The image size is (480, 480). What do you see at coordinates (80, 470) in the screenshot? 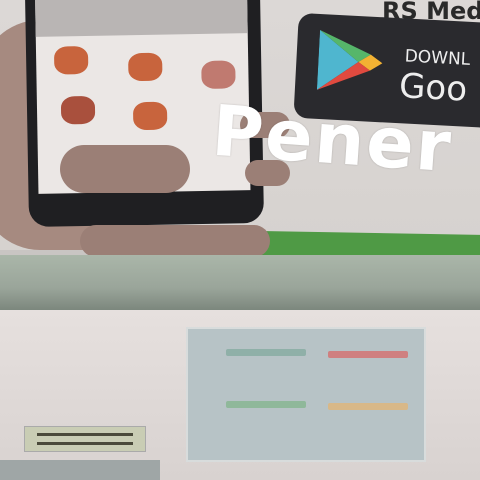
I see `bottom-object` at bounding box center [80, 470].